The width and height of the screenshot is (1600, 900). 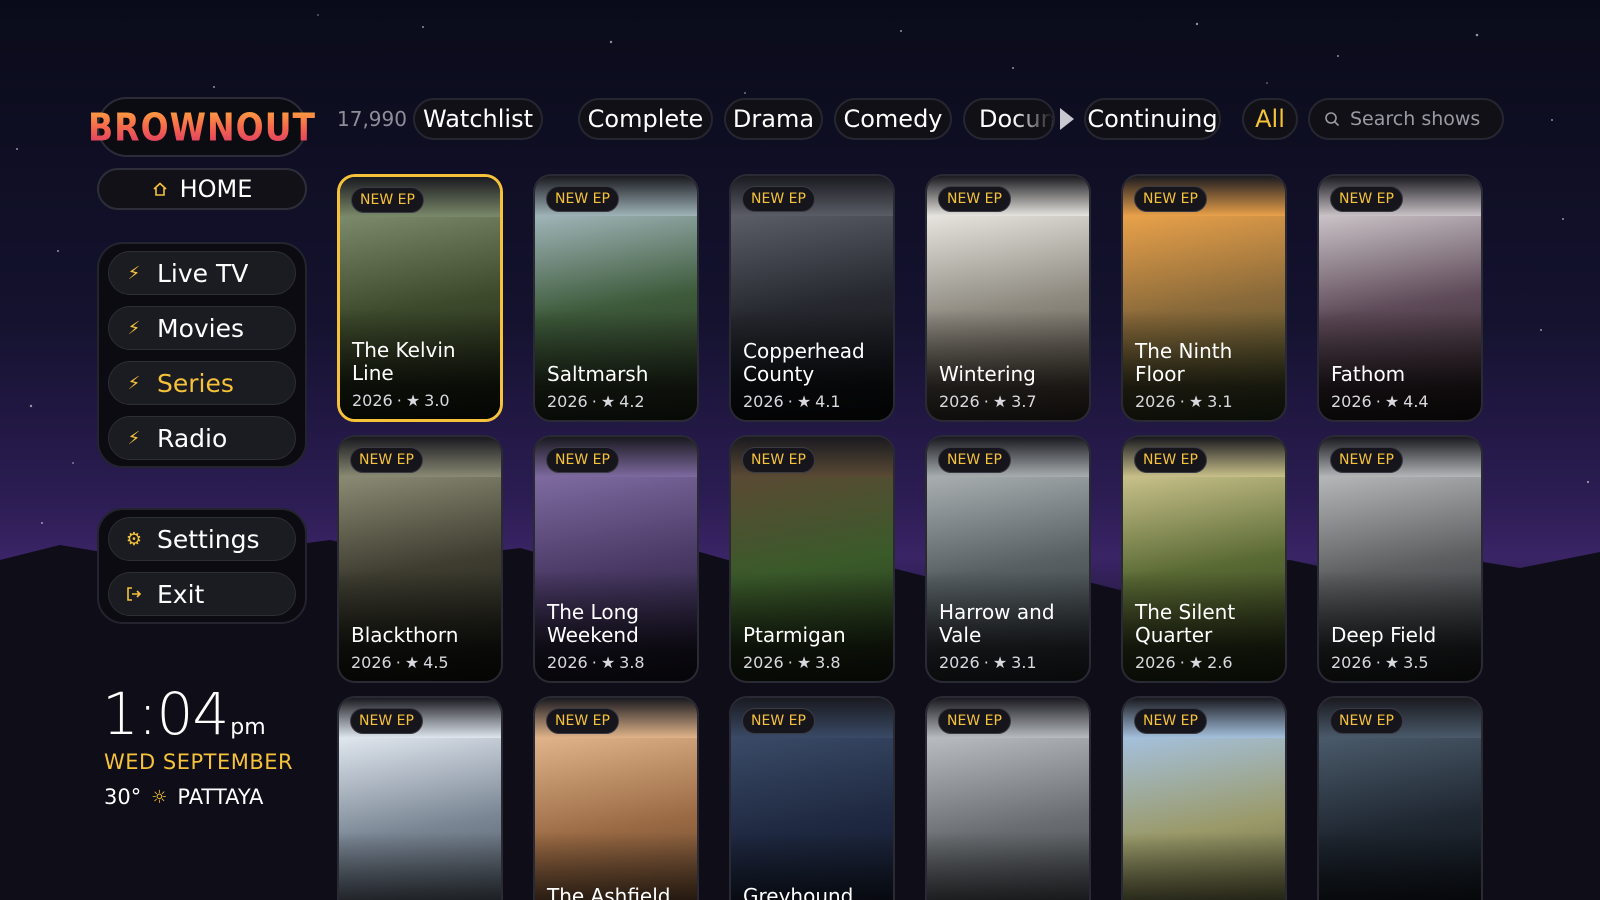 What do you see at coordinates (202, 539) in the screenshot?
I see `nav-item-settings: ⚙ Settings` at bounding box center [202, 539].